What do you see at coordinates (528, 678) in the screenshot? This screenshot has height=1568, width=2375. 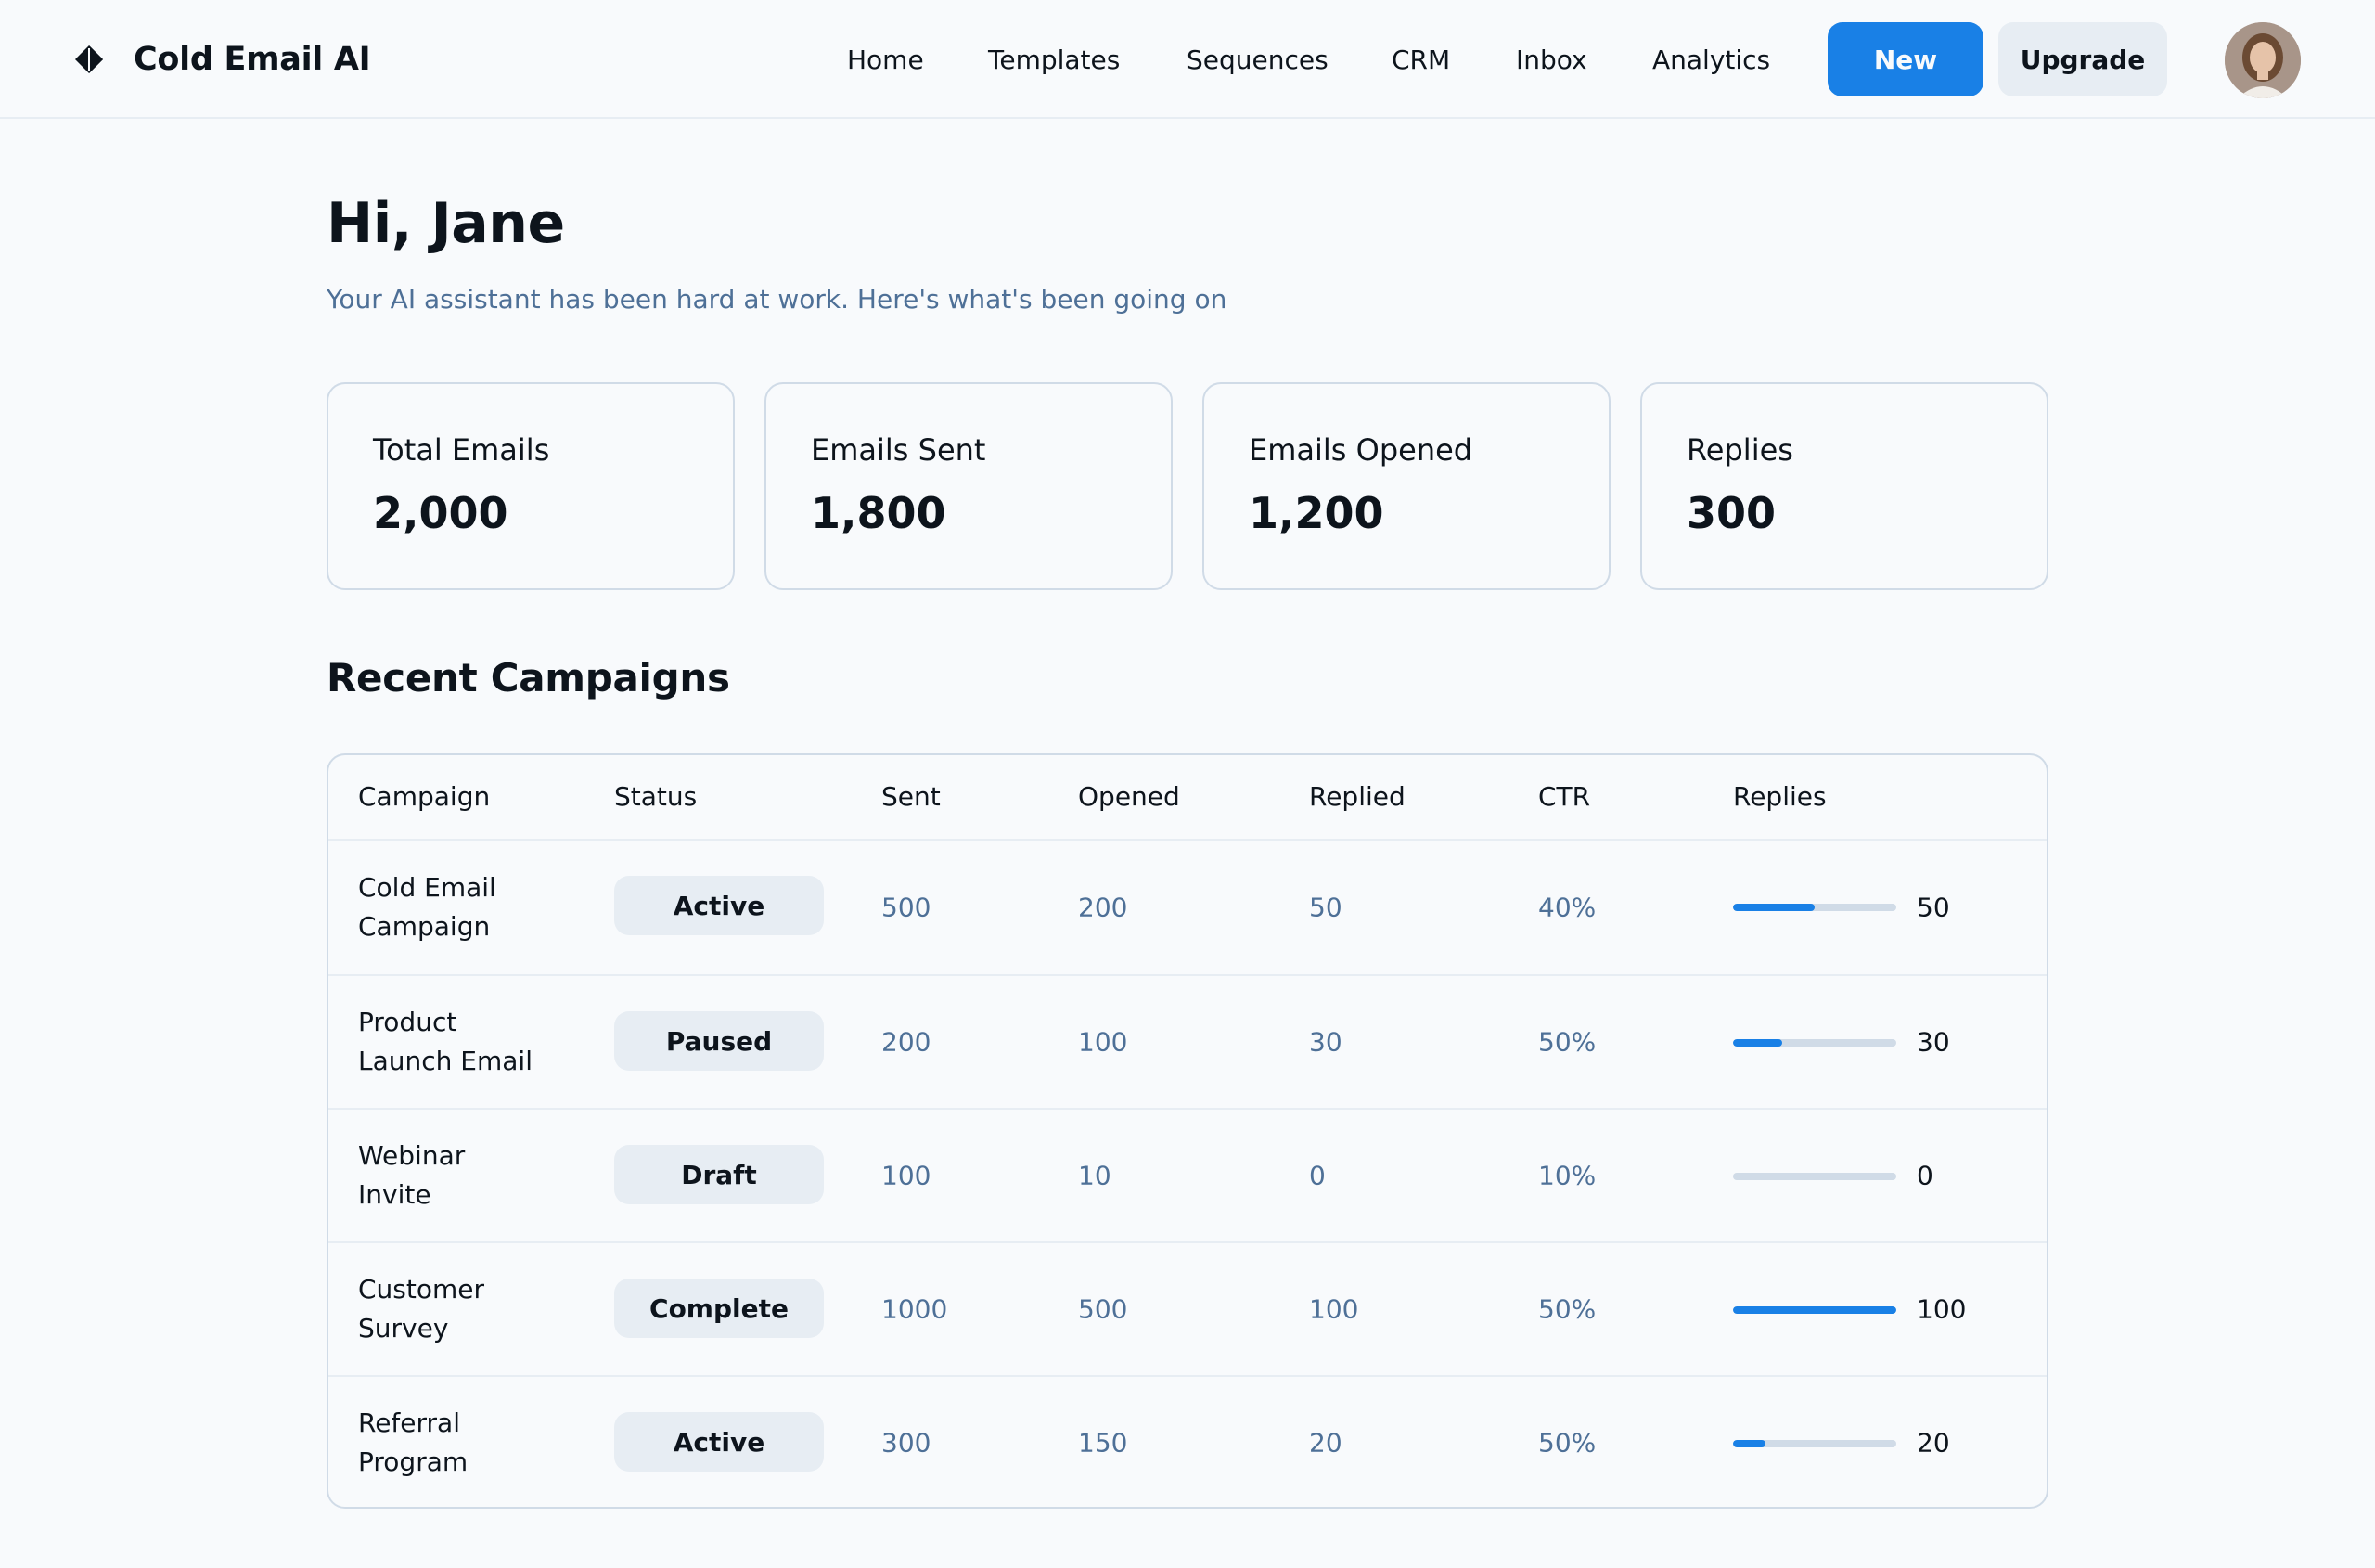 I see `recent-campaigns-heading: Recent Campaigns` at bounding box center [528, 678].